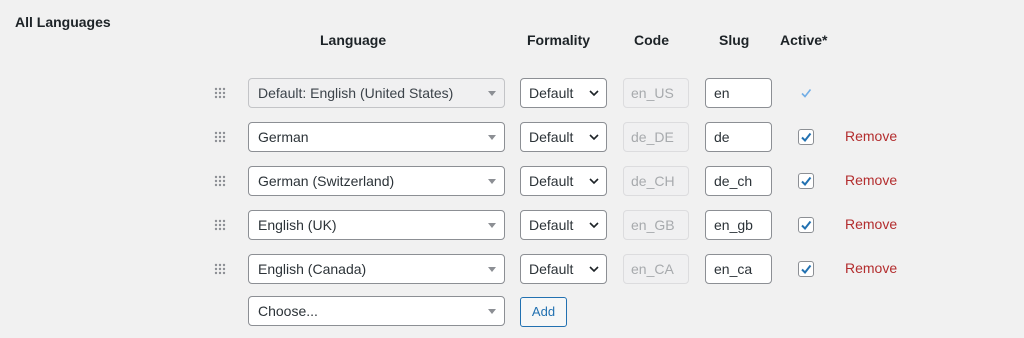 This screenshot has height=338, width=1024. Describe the element at coordinates (734, 40) in the screenshot. I see `column-header-slug: Slug` at that location.